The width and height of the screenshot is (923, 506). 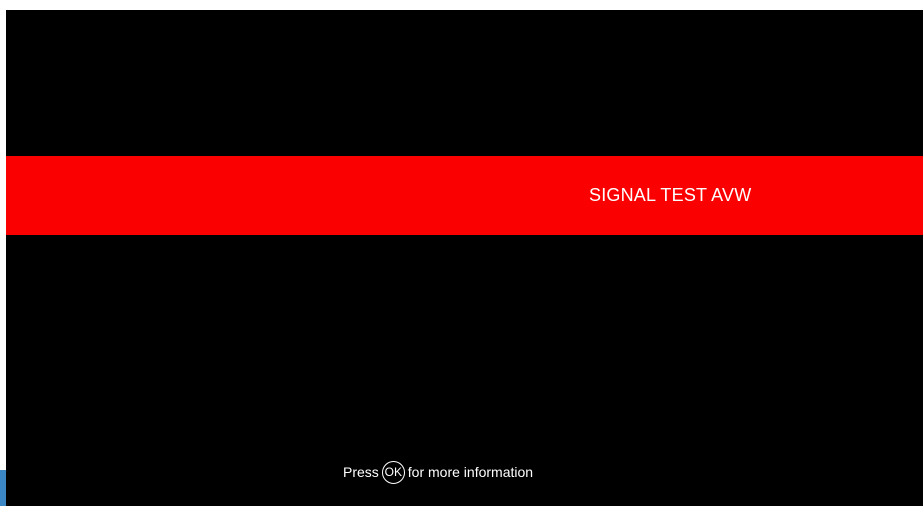 I want to click on info-hint: Press OK for more information, so click(x=438, y=472).